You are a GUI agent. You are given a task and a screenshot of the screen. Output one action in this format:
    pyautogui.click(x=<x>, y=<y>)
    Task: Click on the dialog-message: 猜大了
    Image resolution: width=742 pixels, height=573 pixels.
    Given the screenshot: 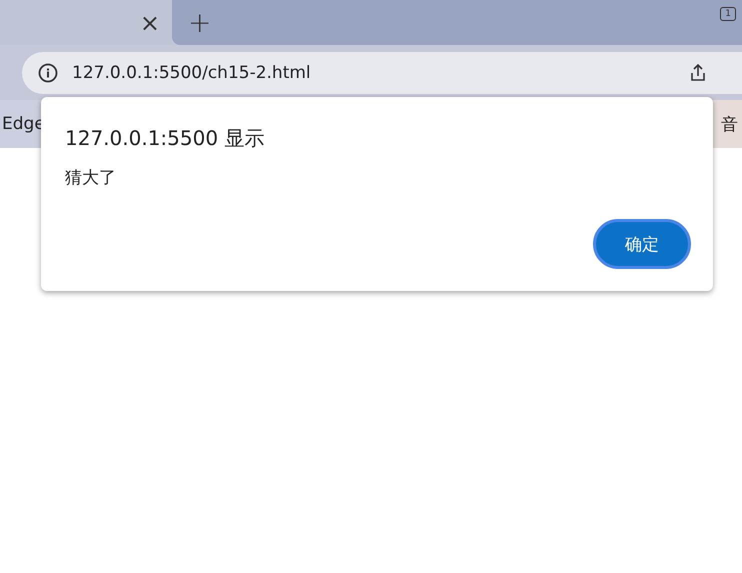 What is the action you would take?
    pyautogui.click(x=91, y=178)
    